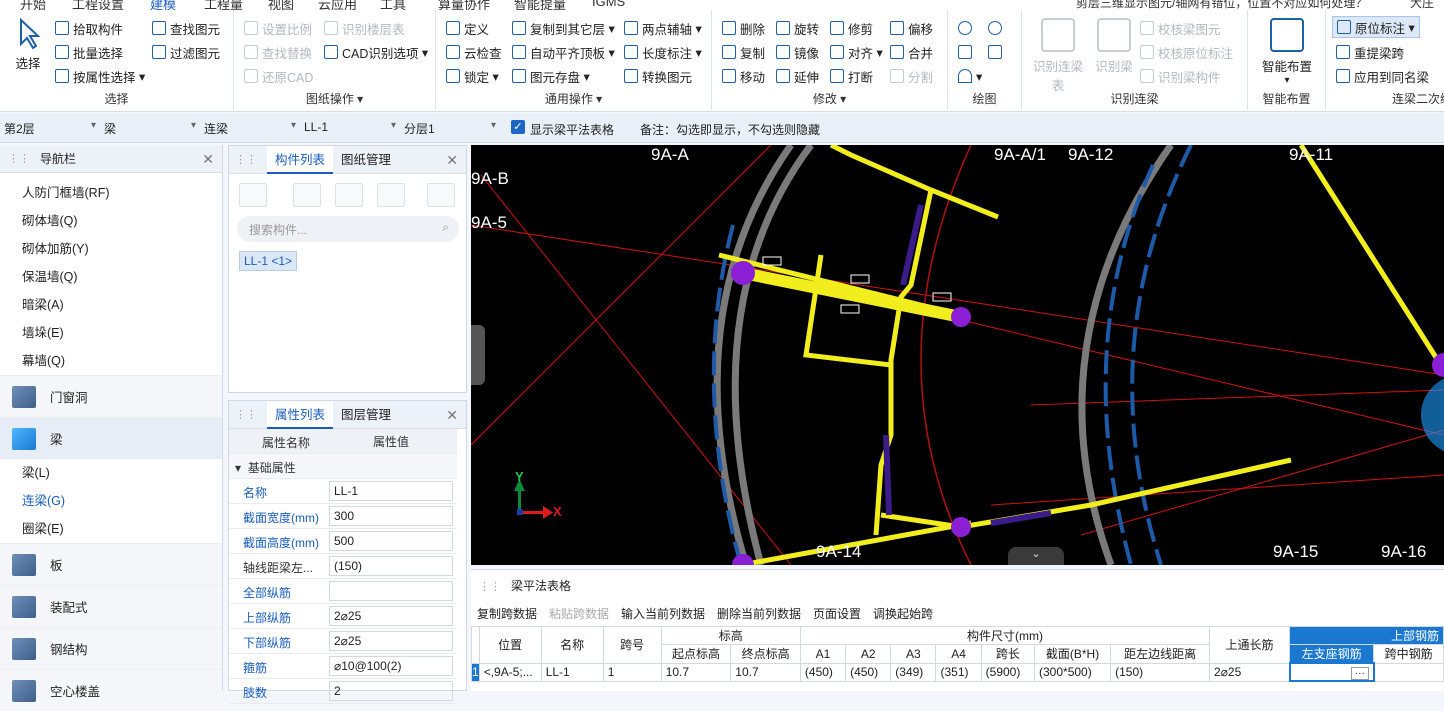 Image resolution: width=1444 pixels, height=711 pixels. I want to click on copy-to-floor-button: 复制到其它层 ▾, so click(563, 28).